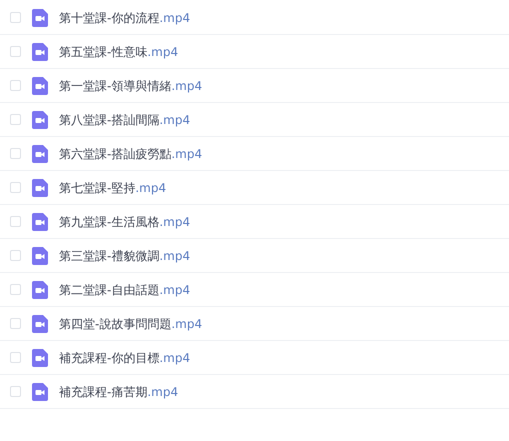  What do you see at coordinates (112, 187) in the screenshot?
I see `file-name: 第七堂課-堅持.mp4` at bounding box center [112, 187].